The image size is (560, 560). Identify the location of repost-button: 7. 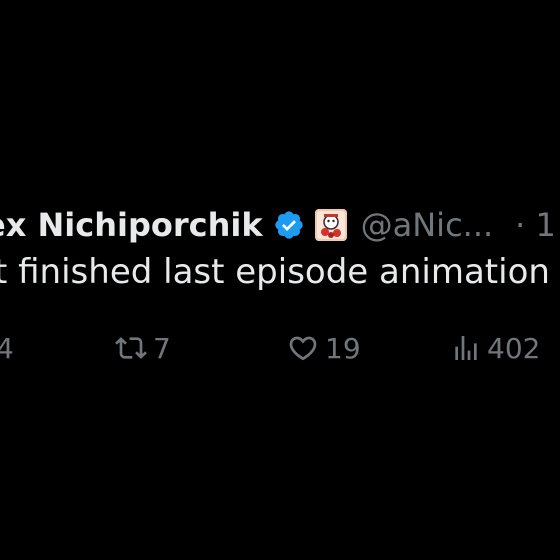
(142, 348).